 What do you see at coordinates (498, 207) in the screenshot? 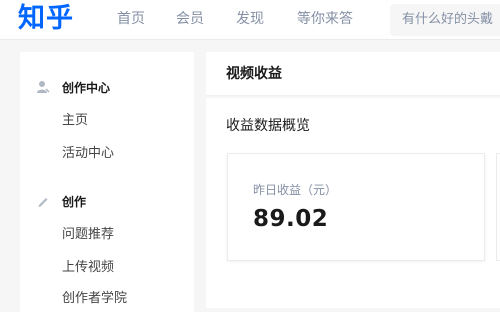
I see `next-card-partial` at bounding box center [498, 207].